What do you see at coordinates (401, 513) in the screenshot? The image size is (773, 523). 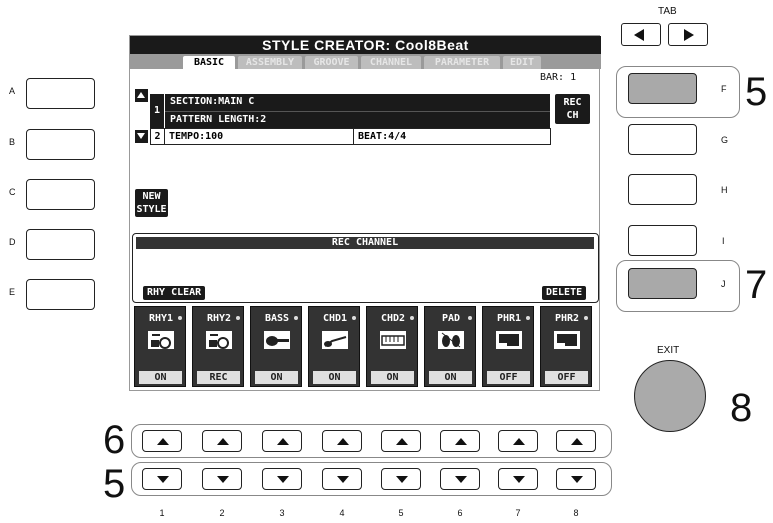 I see `button-number-5: 5` at bounding box center [401, 513].